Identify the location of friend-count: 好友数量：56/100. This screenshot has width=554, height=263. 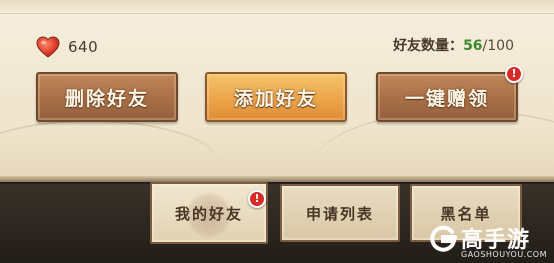
(453, 46).